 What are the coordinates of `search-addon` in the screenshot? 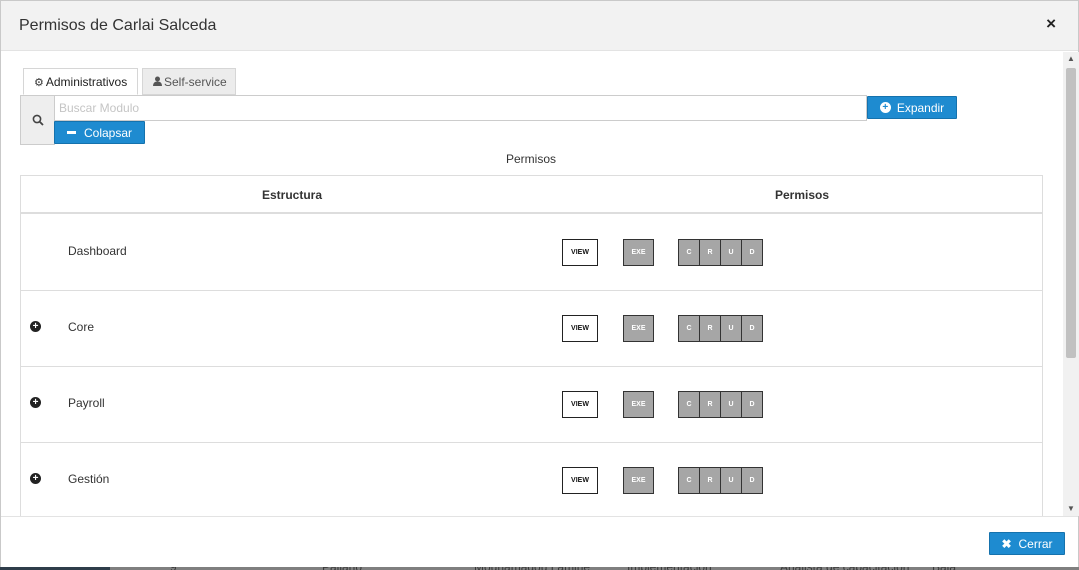 It's located at (37, 120).